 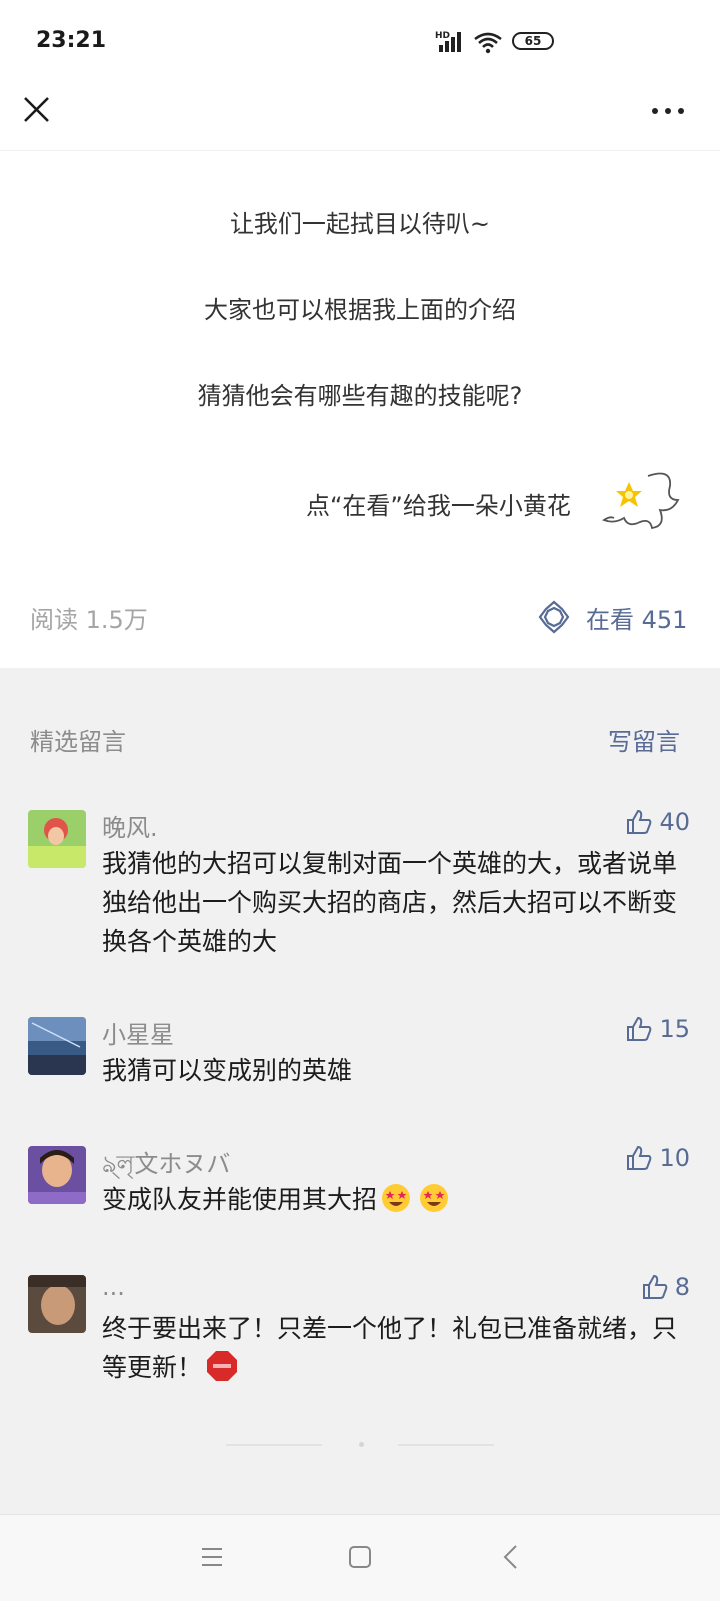 I want to click on like-button: 8, so click(x=665, y=1289).